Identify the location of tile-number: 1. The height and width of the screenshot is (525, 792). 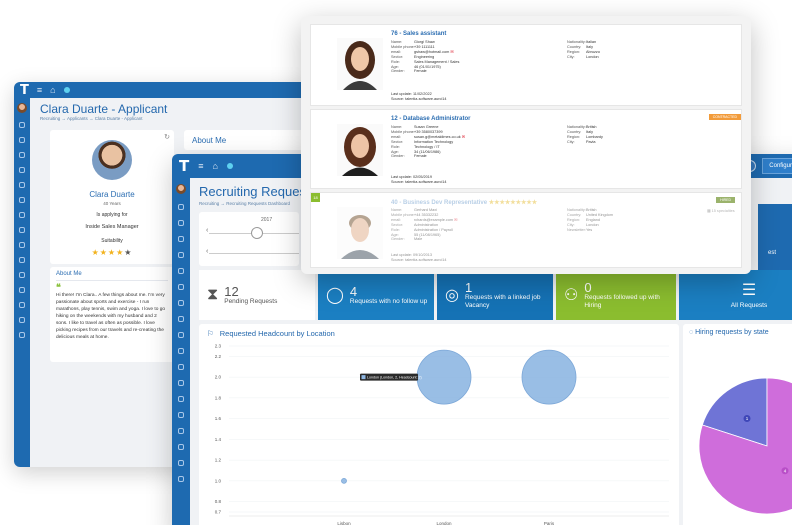
(468, 287).